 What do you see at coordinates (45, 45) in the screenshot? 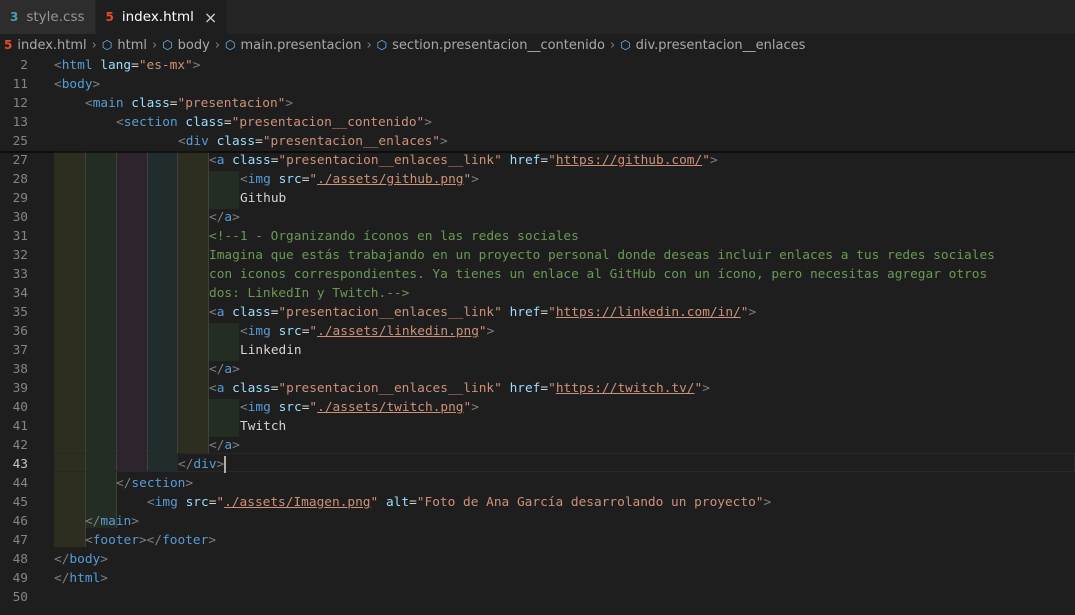
I see `breadcrumb-item: 5 index.html` at bounding box center [45, 45].